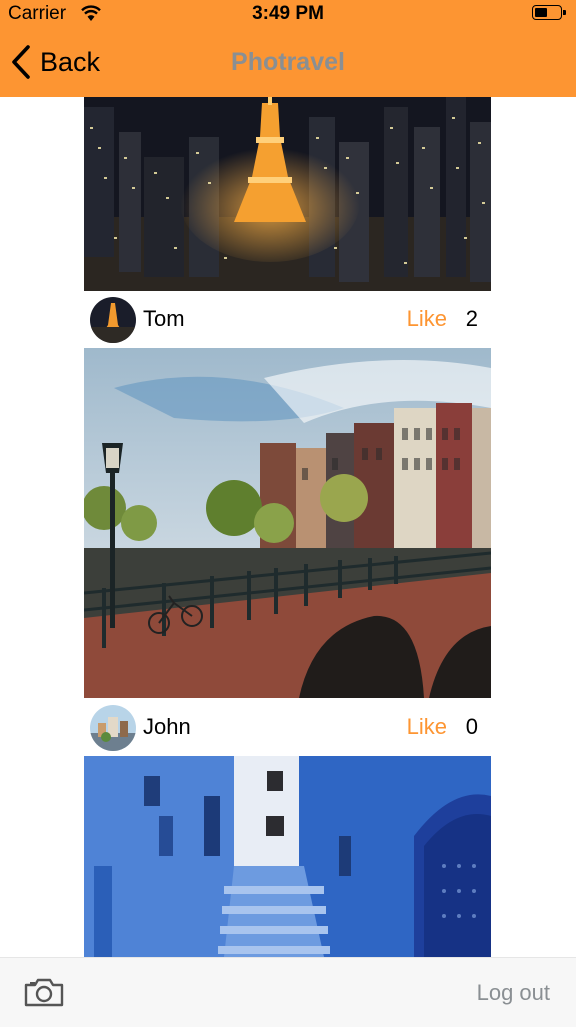 The image size is (576, 1027). What do you see at coordinates (287, 728) in the screenshot?
I see `post-info-row: John Like 0` at bounding box center [287, 728].